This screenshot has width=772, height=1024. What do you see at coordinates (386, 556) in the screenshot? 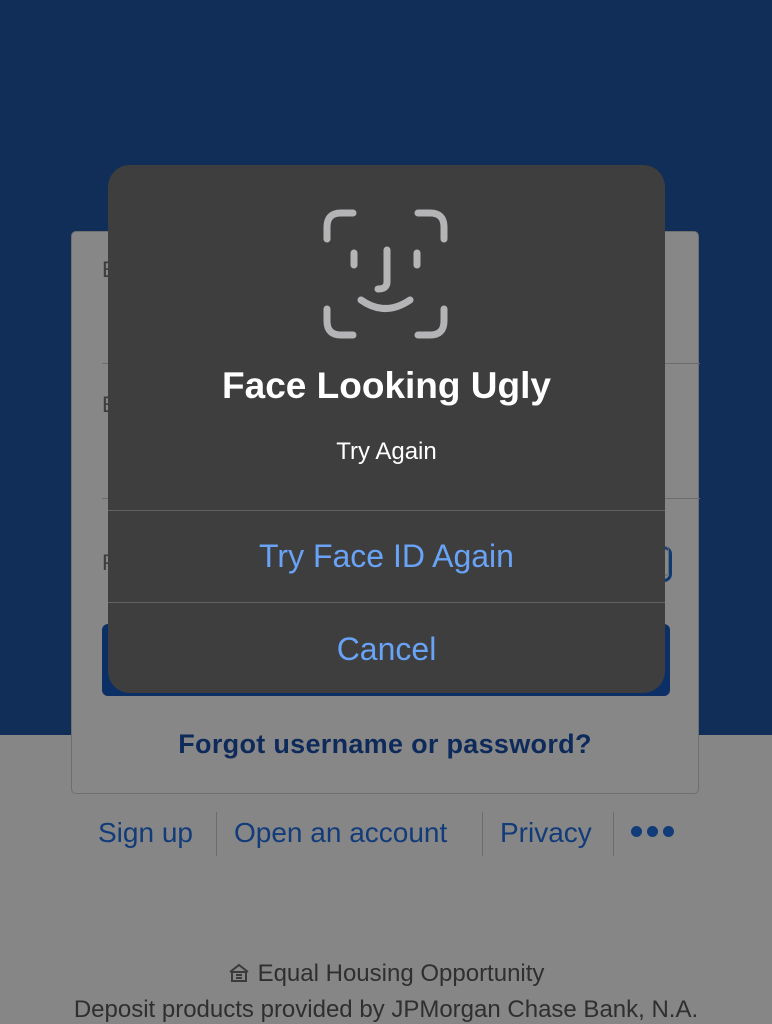
I see `try-face-id-again-button: Try Face ID Again` at bounding box center [386, 556].